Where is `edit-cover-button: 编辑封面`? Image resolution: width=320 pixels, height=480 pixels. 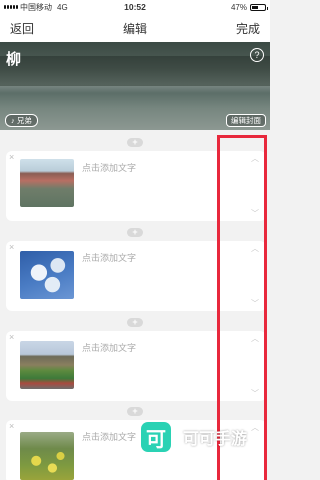
edit-cover-button: 编辑封面 is located at coordinates (246, 120).